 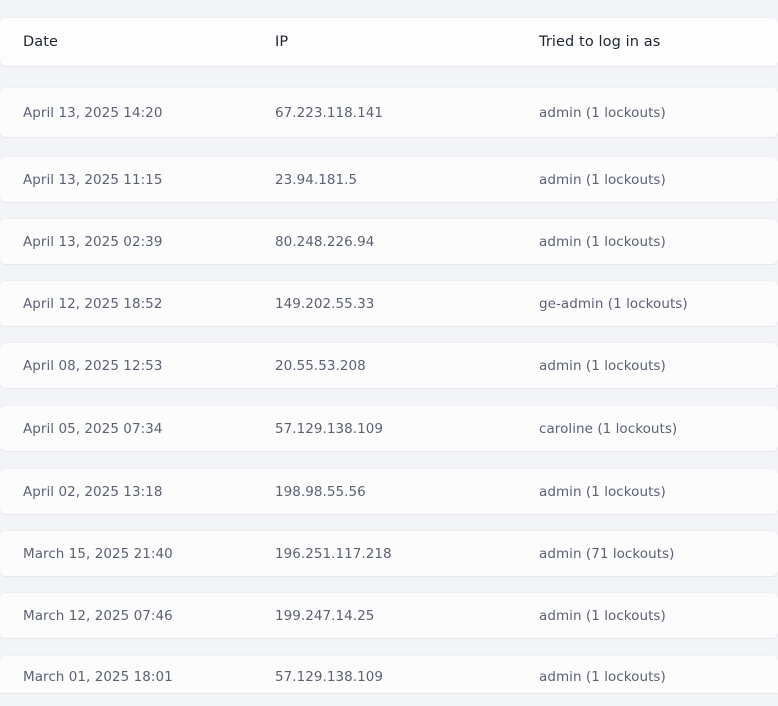 I want to click on cell-ip: 198.98.55.56, so click(x=320, y=491).